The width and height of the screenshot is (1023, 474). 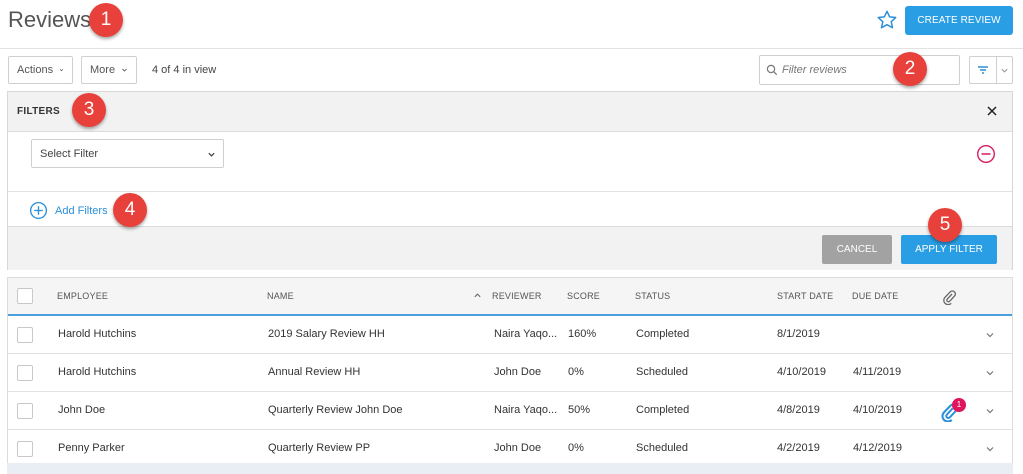 What do you see at coordinates (510, 468) in the screenshot?
I see `table-scroll-edge` at bounding box center [510, 468].